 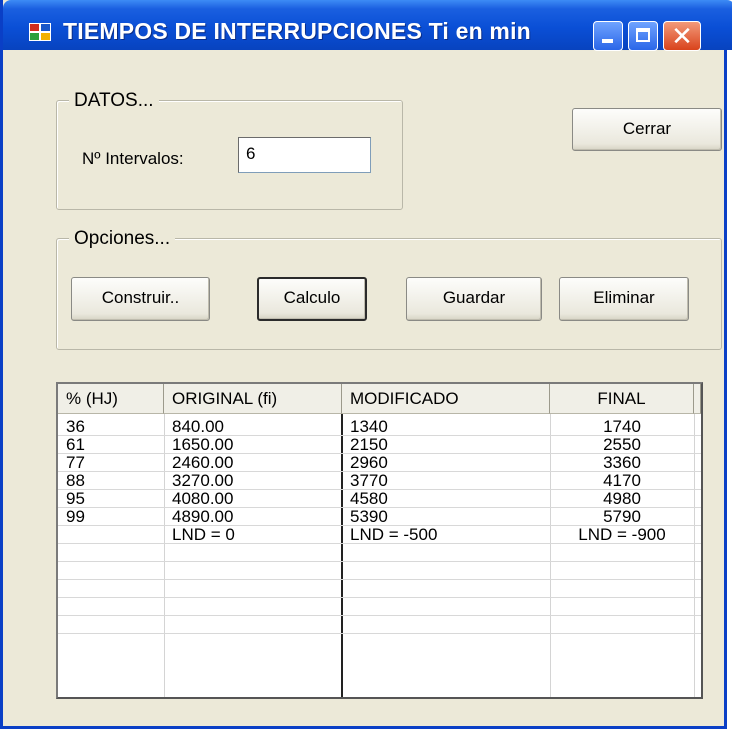 What do you see at coordinates (40, 32) in the screenshot?
I see `windows-app-icon` at bounding box center [40, 32].